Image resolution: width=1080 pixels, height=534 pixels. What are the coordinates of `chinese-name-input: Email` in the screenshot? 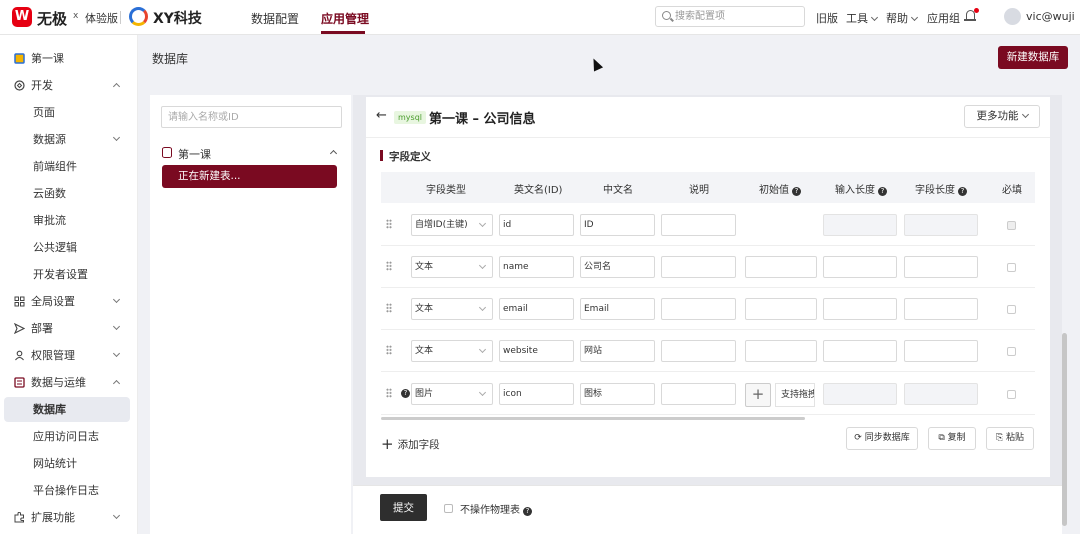 It's located at (617, 309).